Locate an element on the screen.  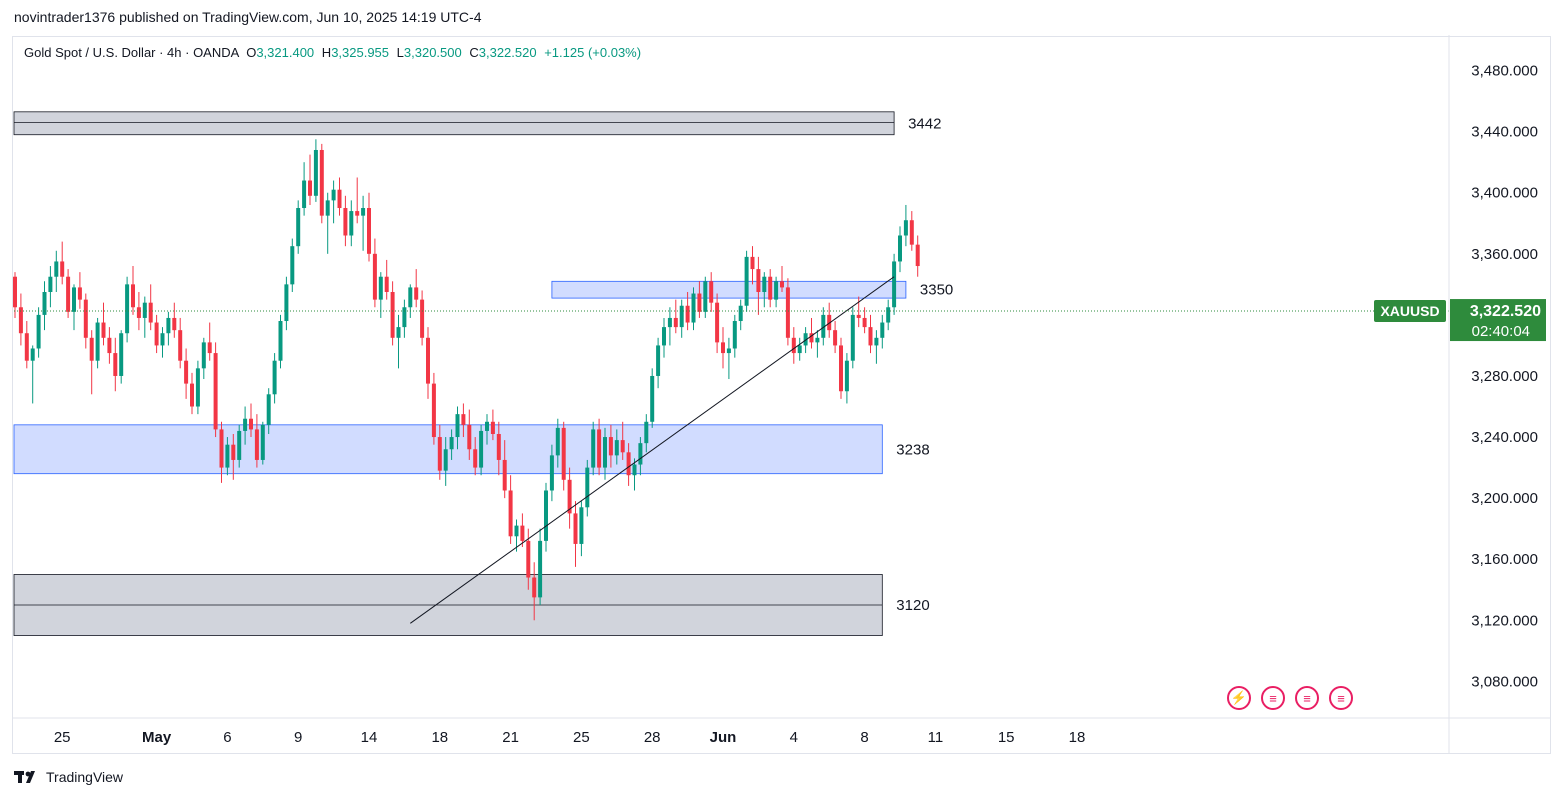
x-tick-label: Jun is located at coordinates (723, 737).